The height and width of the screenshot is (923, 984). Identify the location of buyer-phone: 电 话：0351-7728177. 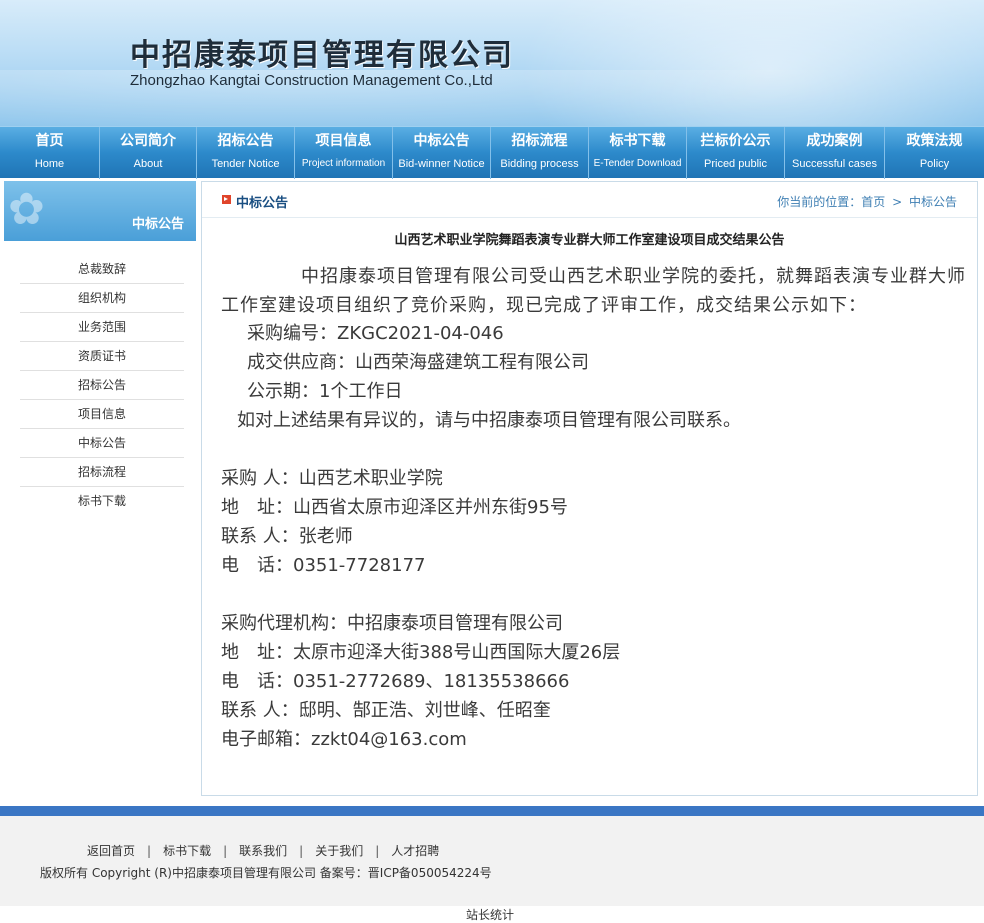
(323, 565).